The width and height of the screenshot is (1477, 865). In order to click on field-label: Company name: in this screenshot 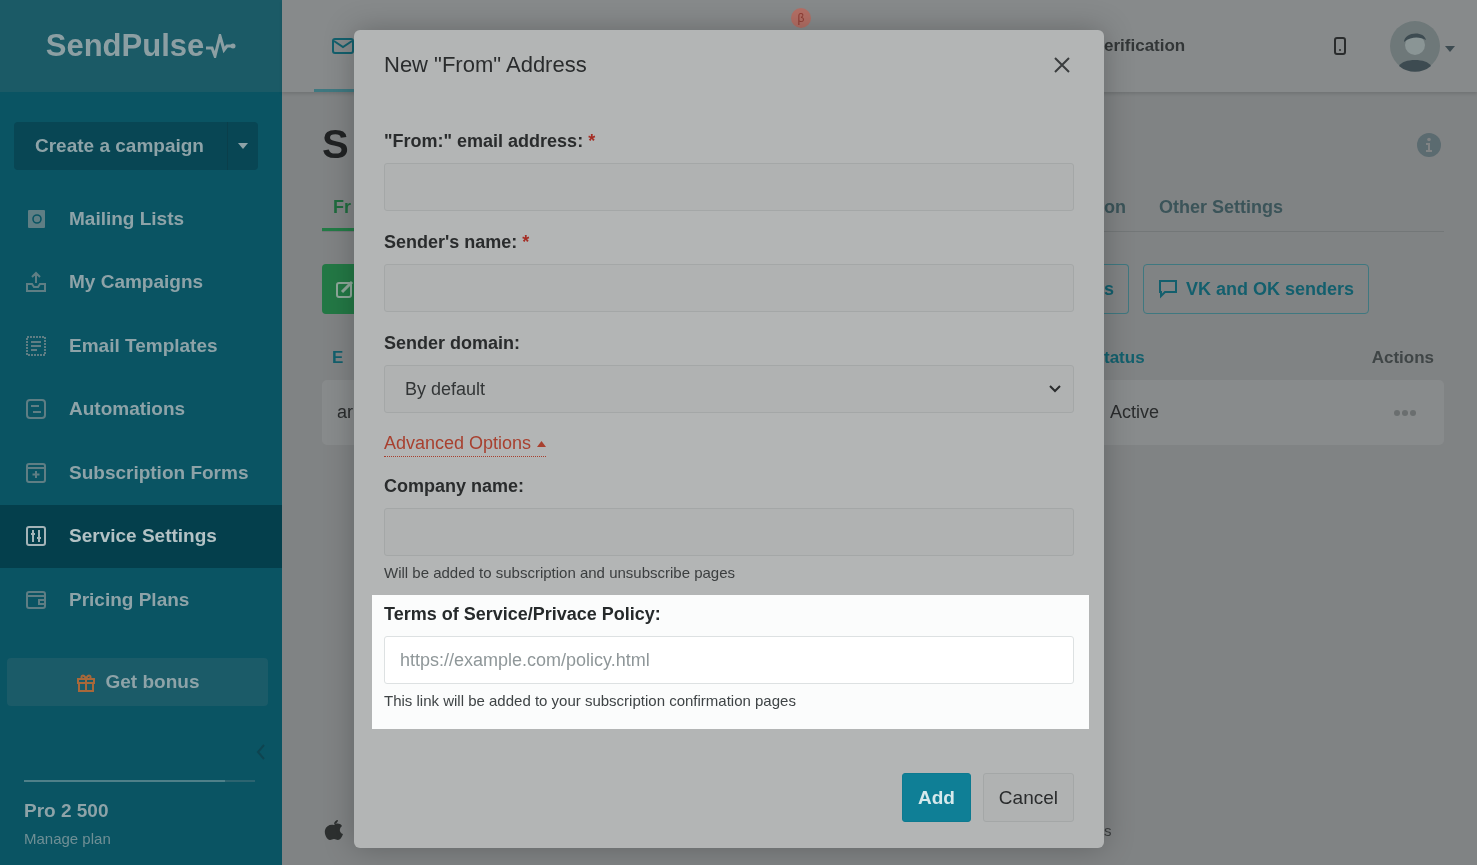, I will do `click(455, 486)`.